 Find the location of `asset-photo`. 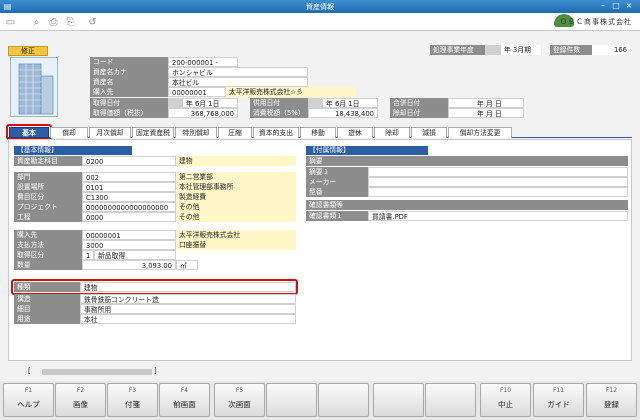

asset-photo is located at coordinates (34, 87).